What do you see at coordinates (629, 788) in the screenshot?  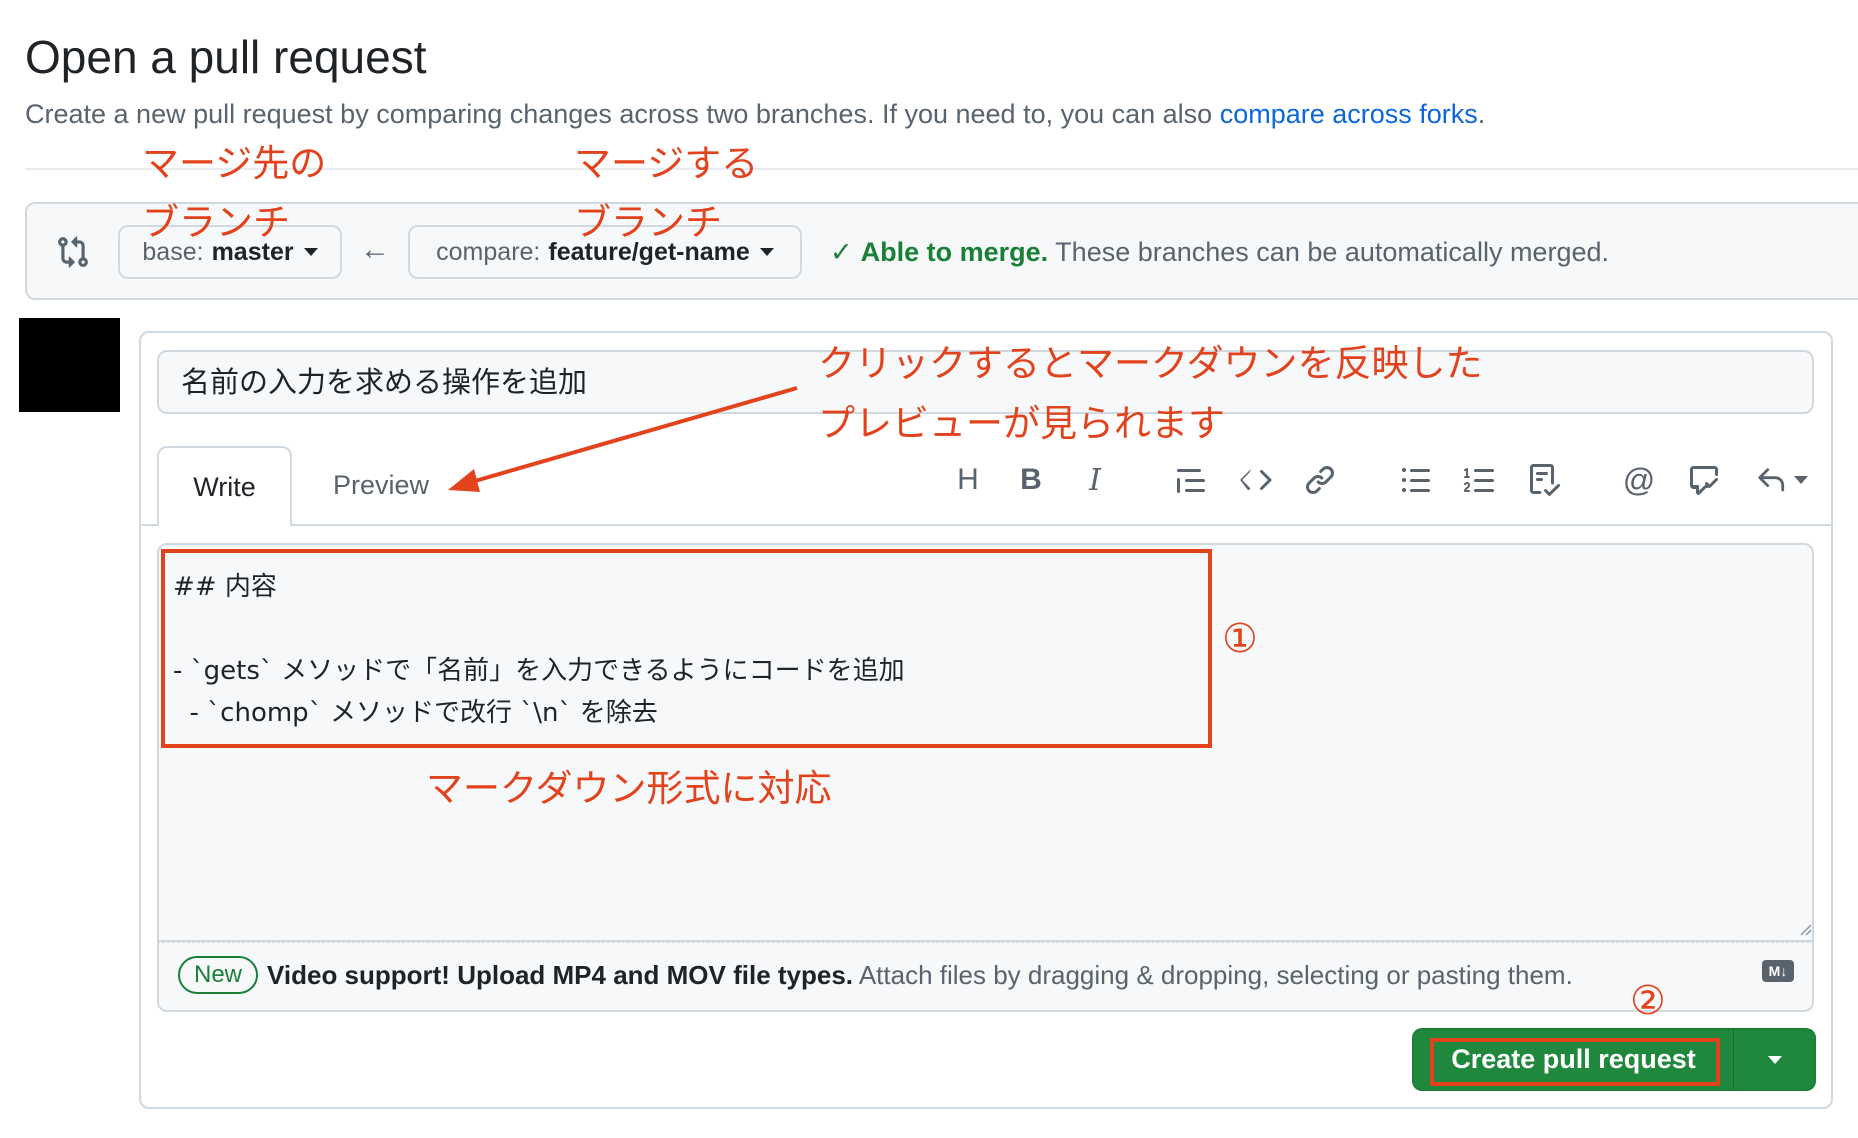 I see `annotation-markdown-note: マークダウン形式に対応` at bounding box center [629, 788].